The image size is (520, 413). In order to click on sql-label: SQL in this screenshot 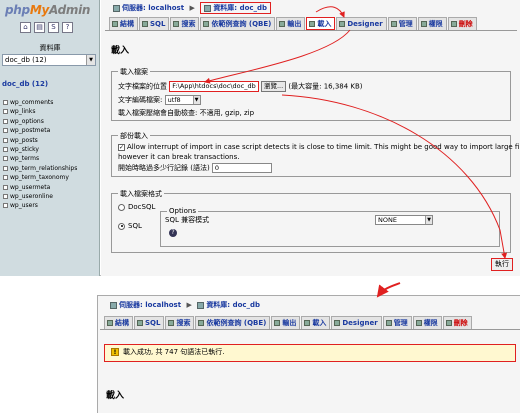, I will do `click(135, 226)`.